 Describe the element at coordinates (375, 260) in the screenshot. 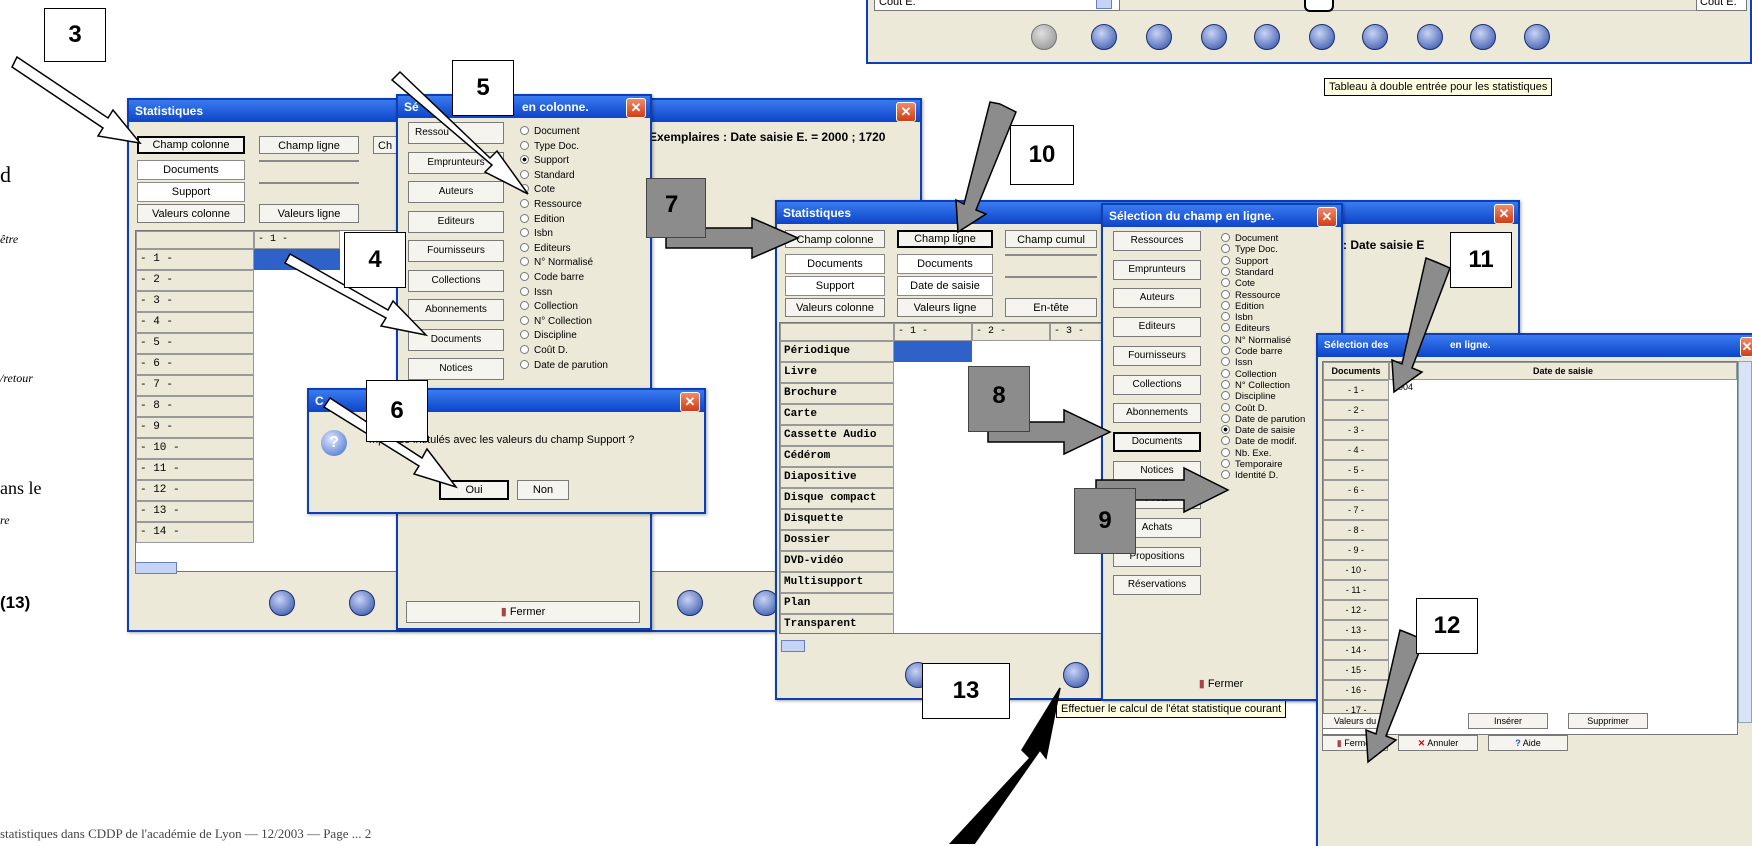

I see `callout-4: 4` at that location.